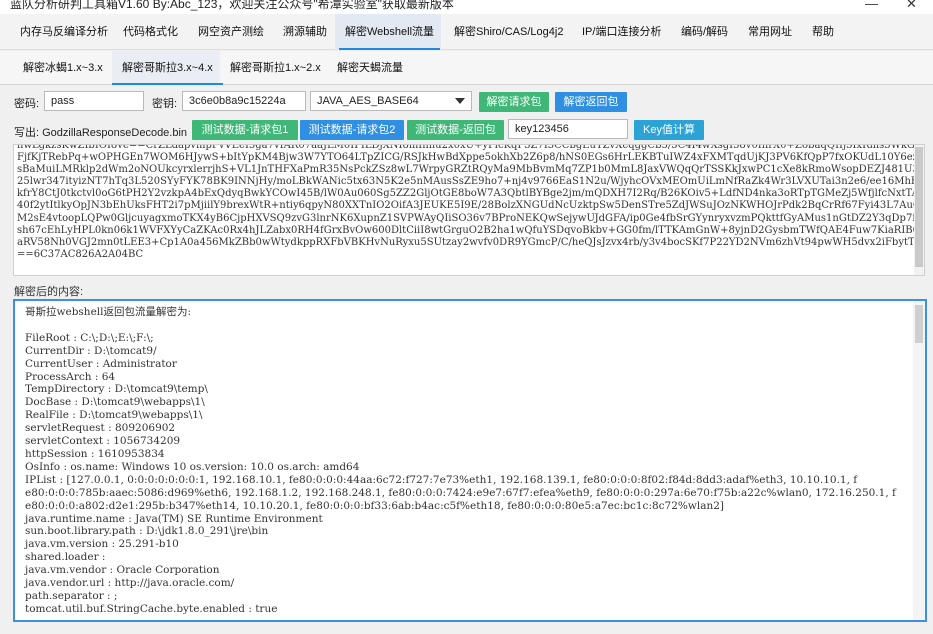 Image resolution: width=933 pixels, height=634 pixels. Describe the element at coordinates (871, 5) in the screenshot. I see `minimize-icon: —` at that location.